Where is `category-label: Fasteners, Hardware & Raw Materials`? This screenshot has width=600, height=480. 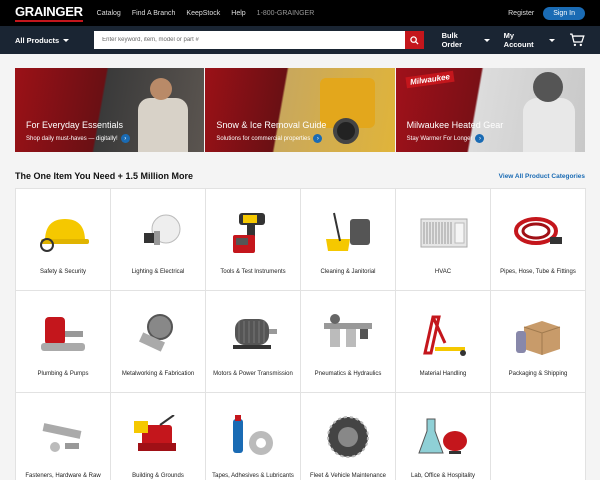 category-label: Fasteners, Hardware & Raw Materials is located at coordinates (63, 476).